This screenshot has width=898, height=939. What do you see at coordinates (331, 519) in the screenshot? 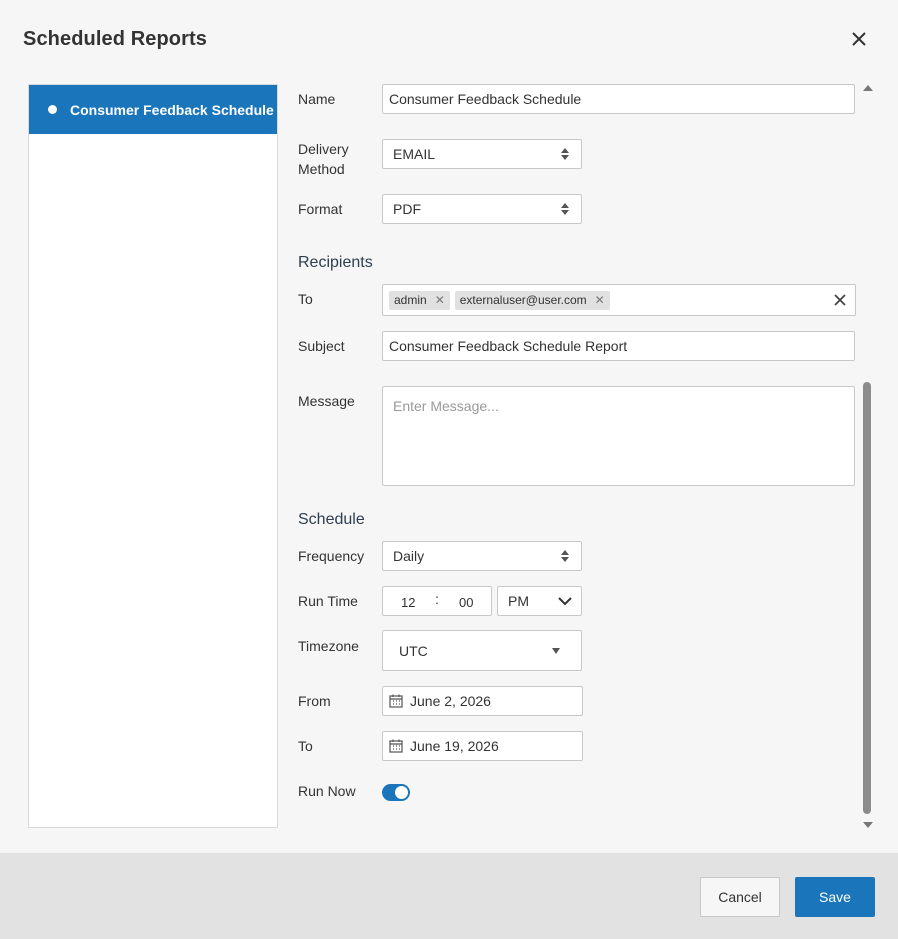
I see `schedule-heading: Schedule` at bounding box center [331, 519].